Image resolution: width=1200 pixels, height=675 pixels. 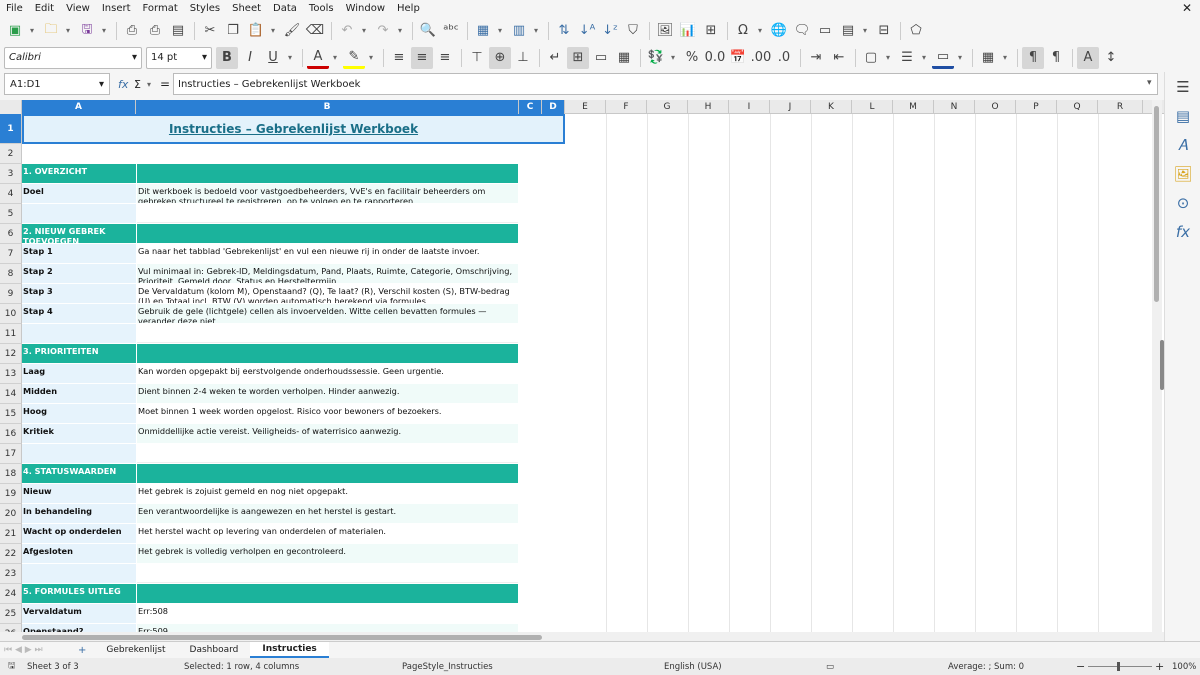 What do you see at coordinates (1182, 86) in the screenshot?
I see `sidebar-menu-icon: ☰` at bounding box center [1182, 86].